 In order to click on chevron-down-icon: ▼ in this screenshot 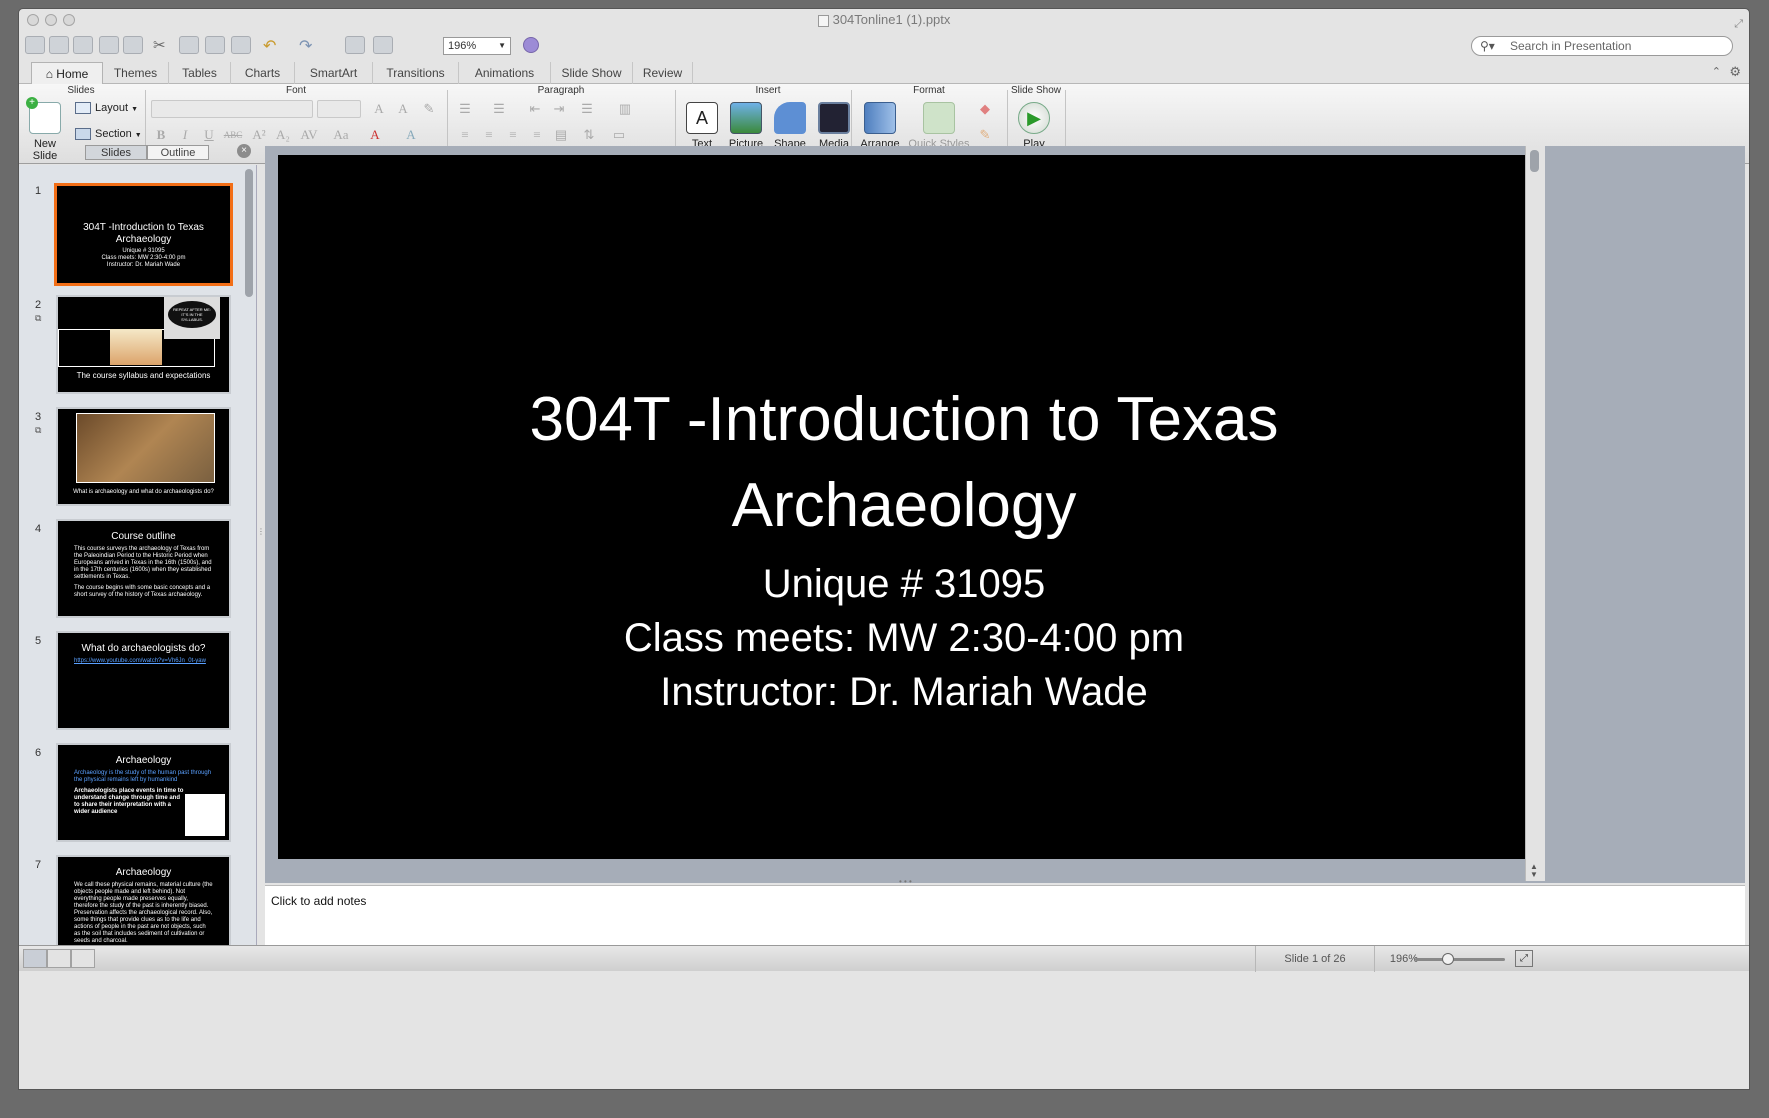, I will do `click(502, 45)`.